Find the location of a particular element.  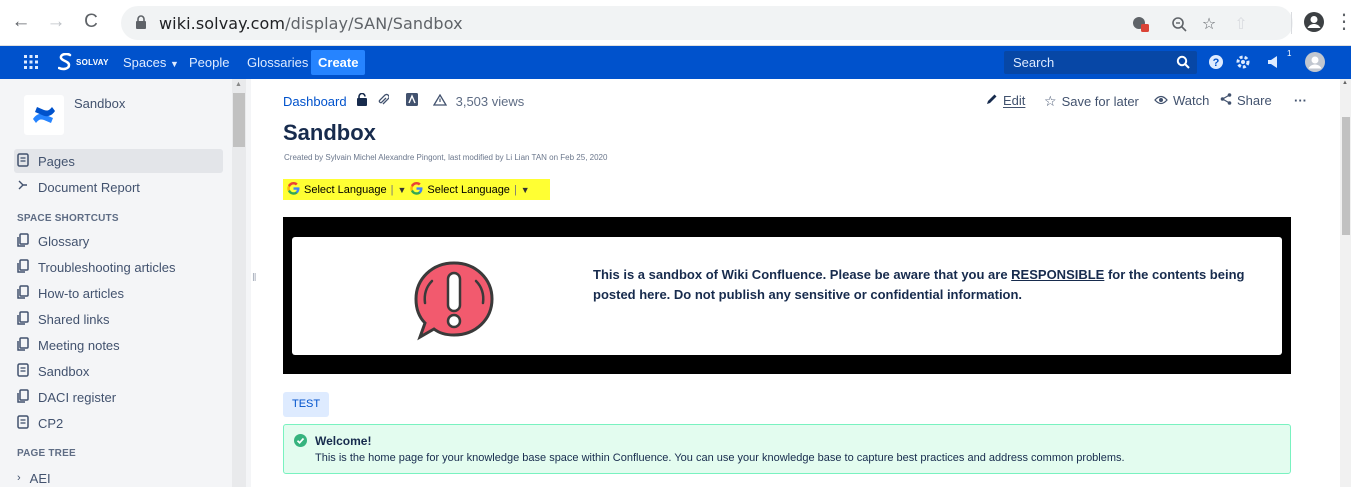

sidebar-item-how-to-articles: How-to articles is located at coordinates (118, 293).